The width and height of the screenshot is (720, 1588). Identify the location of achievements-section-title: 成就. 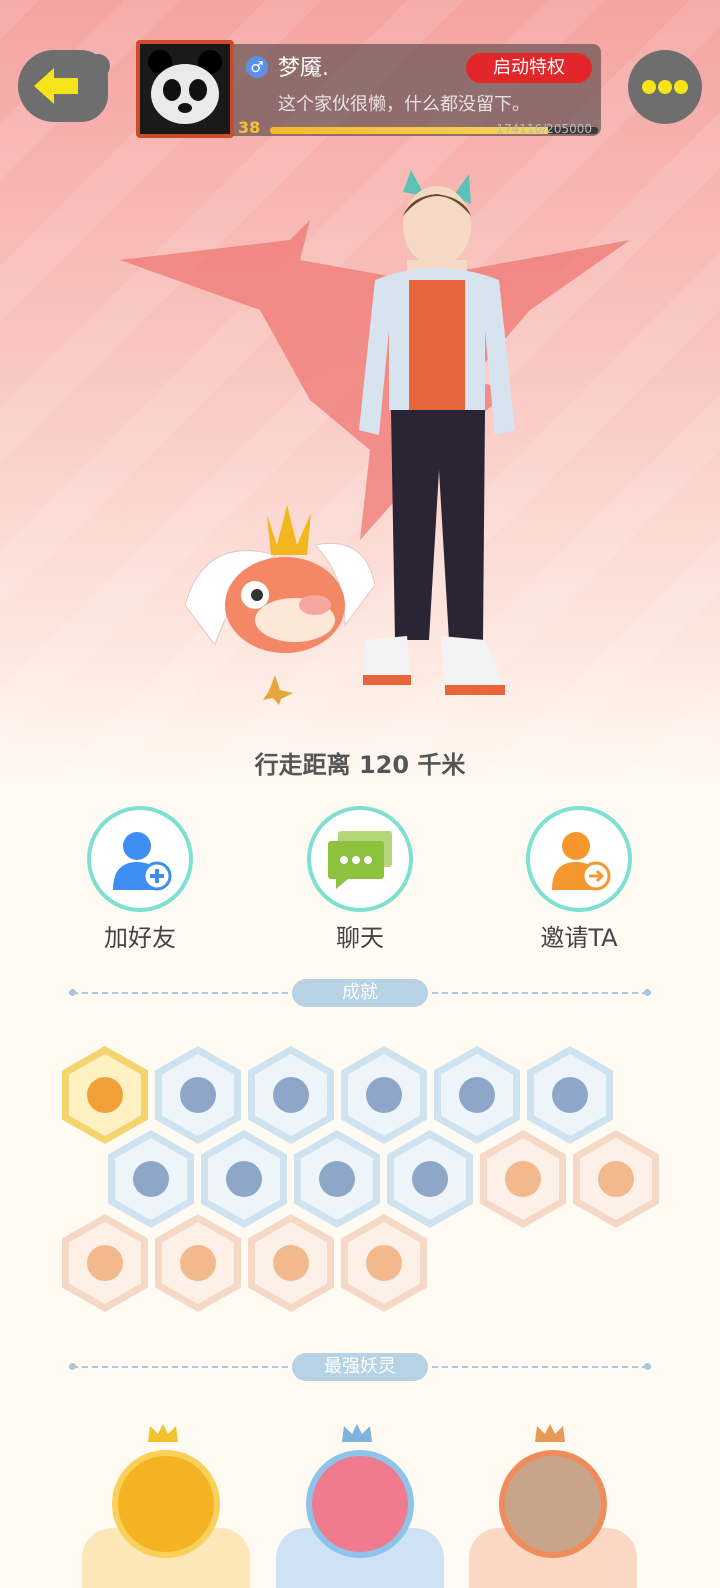
(360, 993).